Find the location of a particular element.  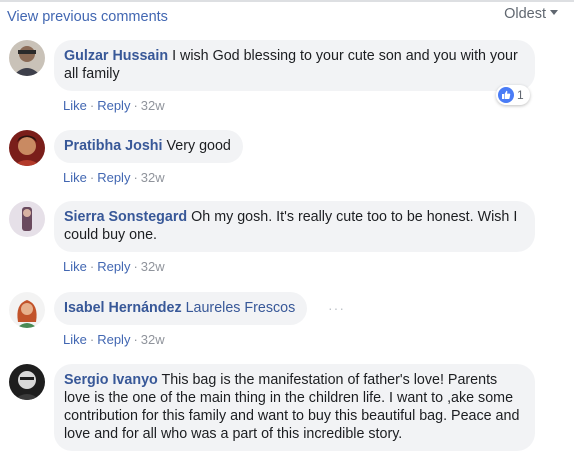

more-options-icon: ··· is located at coordinates (336, 308).